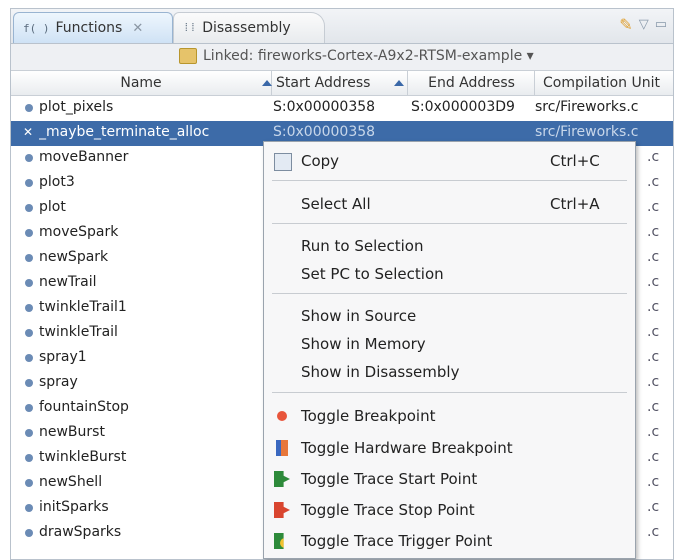 This screenshot has height=560, width=679. Describe the element at coordinates (28, 132) in the screenshot. I see `function-icon: ✕` at that location.